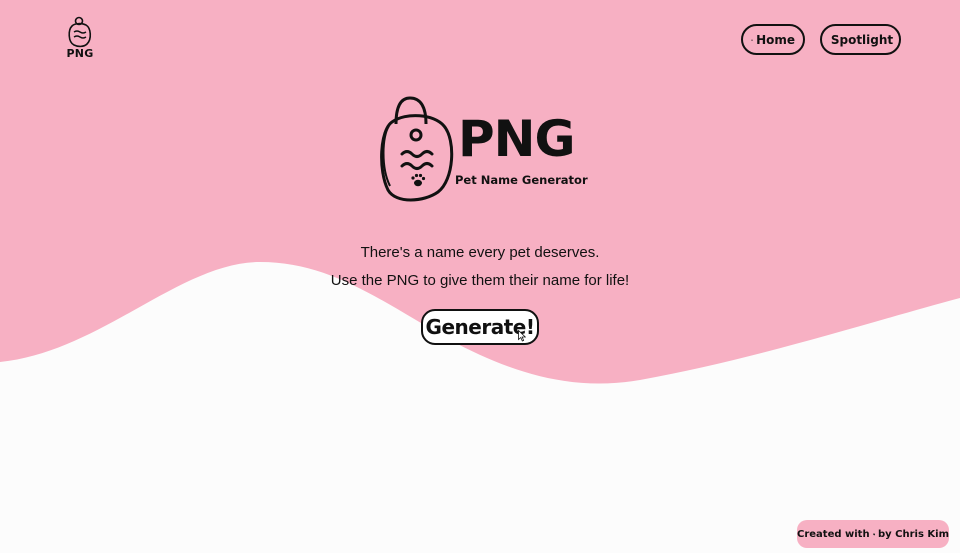 Image resolution: width=960 pixels, height=553 pixels. I want to click on hero-logo: PNG Pet Name Generator, so click(483, 150).